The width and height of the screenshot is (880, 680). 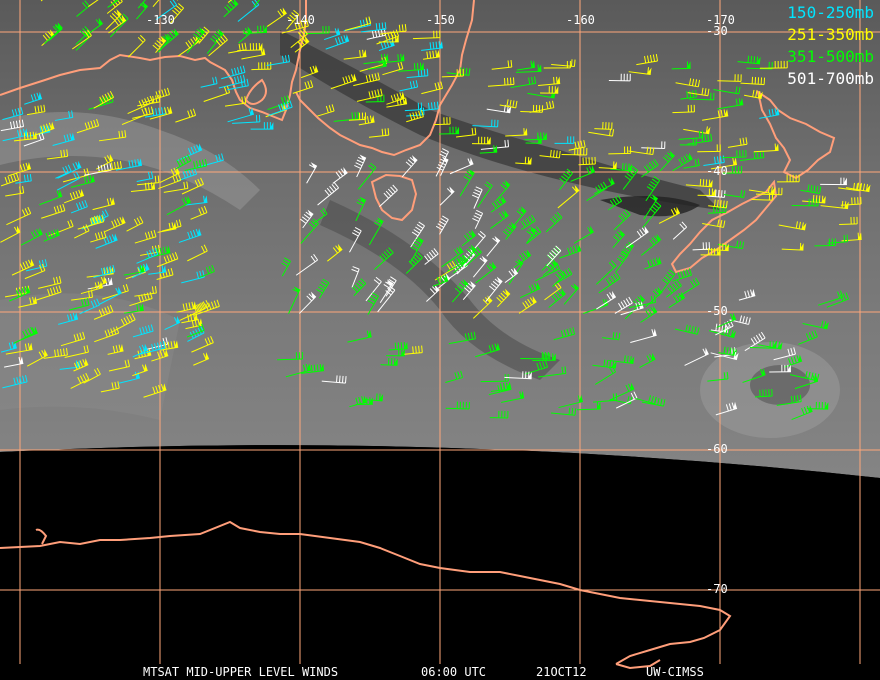 What do you see at coordinates (300, 20) in the screenshot?
I see `lon-label: -140` at bounding box center [300, 20].